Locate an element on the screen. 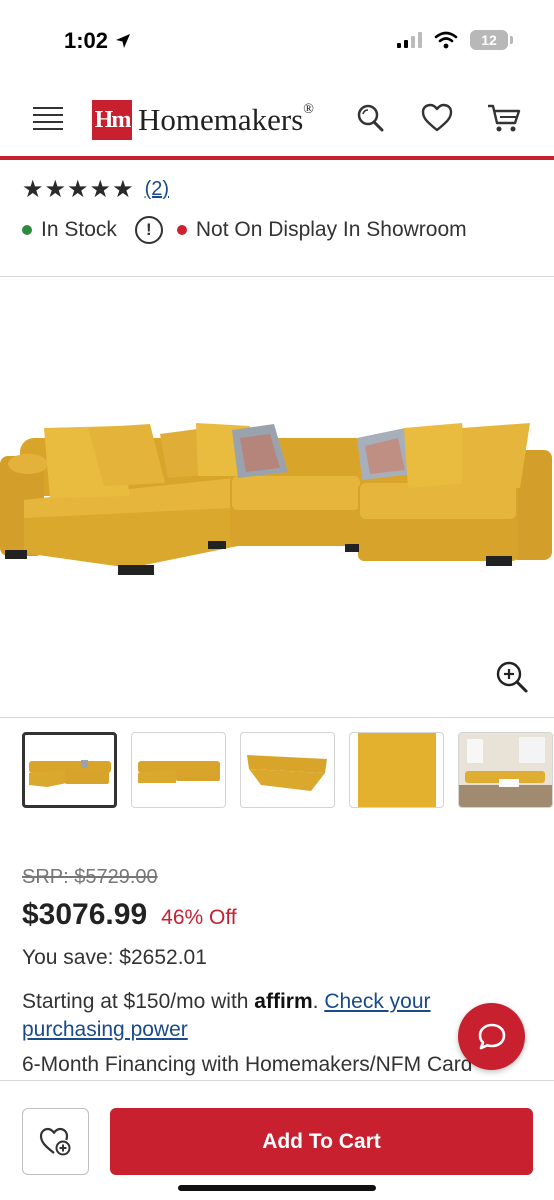 Image resolution: width=554 pixels, height=1200 pixels. rating-row: ★★★★★ (2) is located at coordinates (95, 189).